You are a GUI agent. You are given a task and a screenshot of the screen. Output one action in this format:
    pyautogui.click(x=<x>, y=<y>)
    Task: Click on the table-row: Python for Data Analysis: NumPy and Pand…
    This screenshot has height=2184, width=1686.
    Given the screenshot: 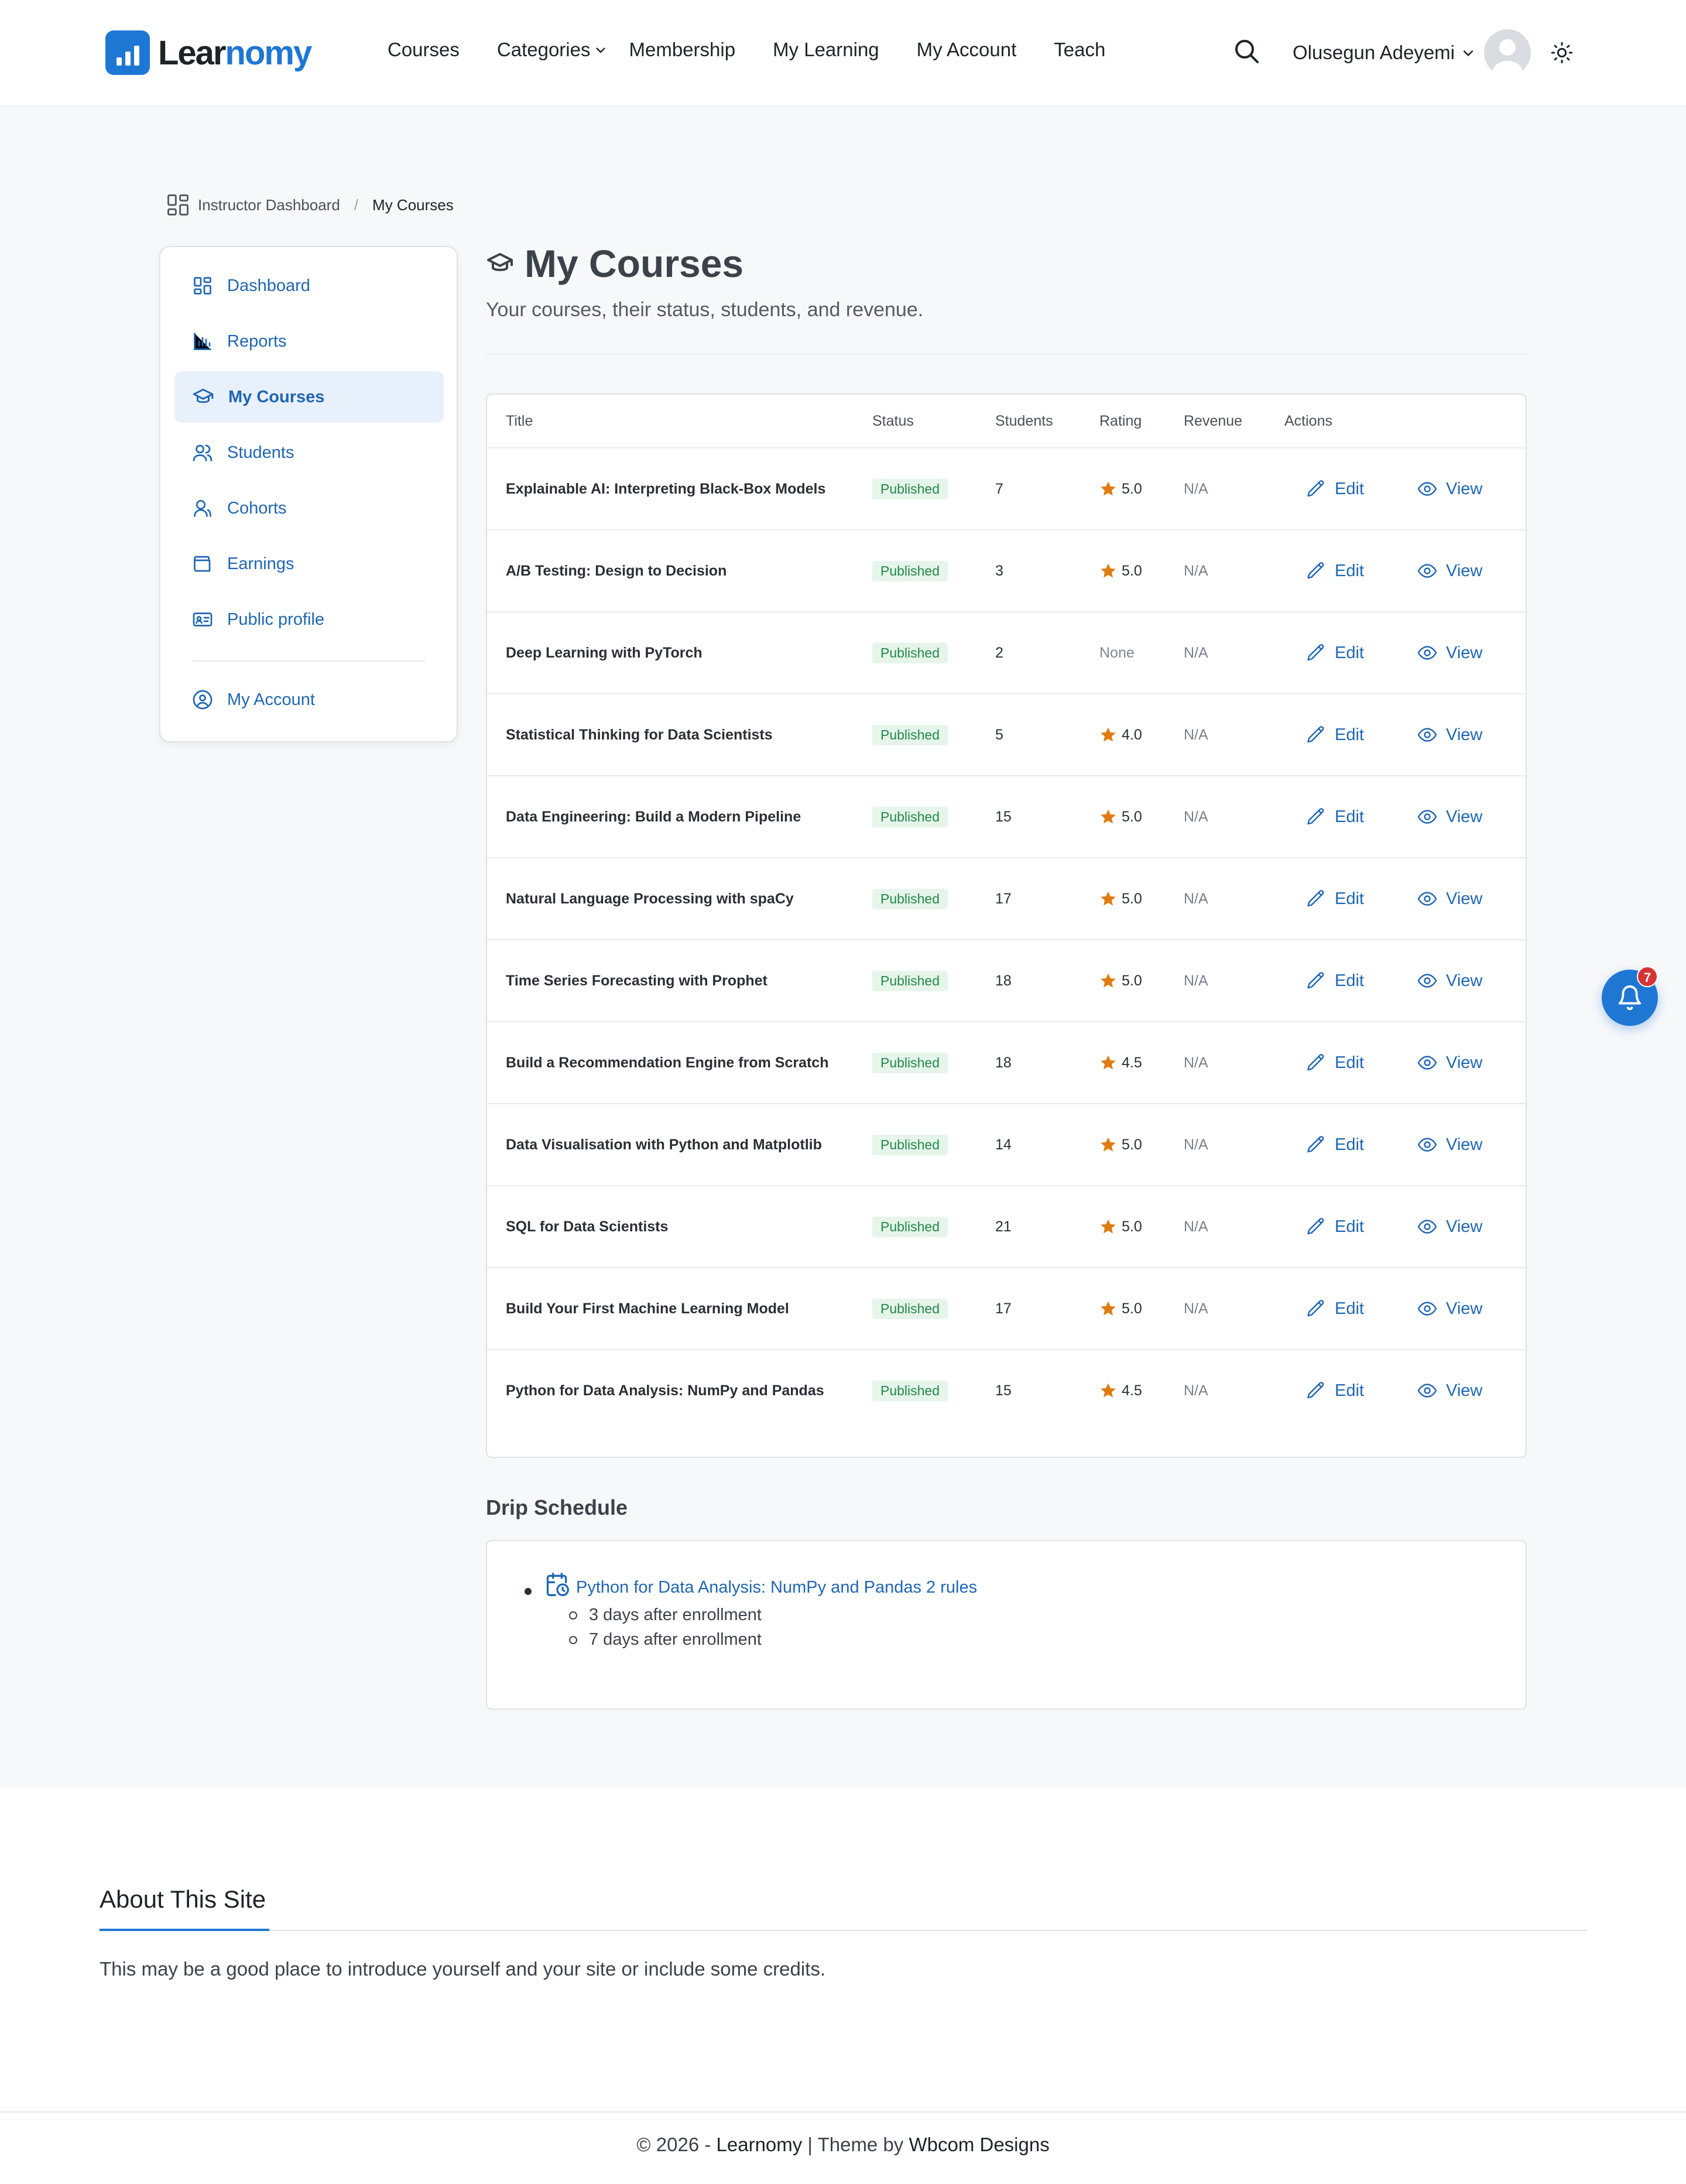 What is the action you would take?
    pyautogui.click(x=1006, y=1390)
    